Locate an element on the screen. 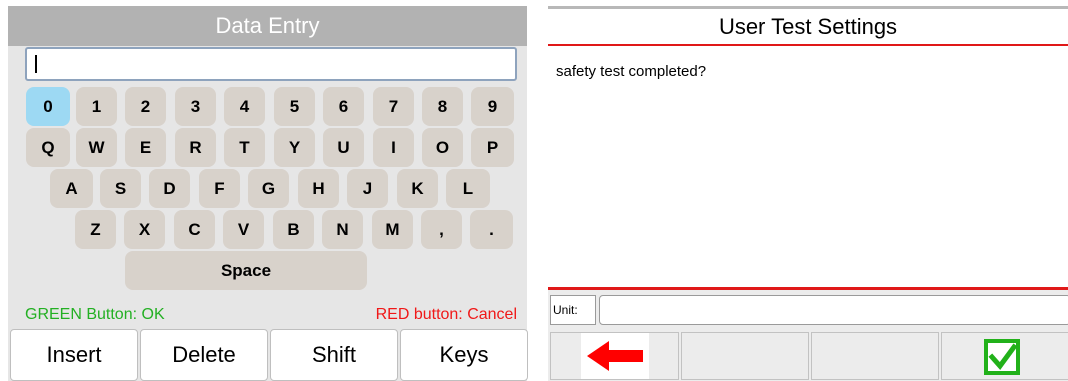 The width and height of the screenshot is (1068, 381). cancel-hint: RED button: Cancel is located at coordinates (446, 314).